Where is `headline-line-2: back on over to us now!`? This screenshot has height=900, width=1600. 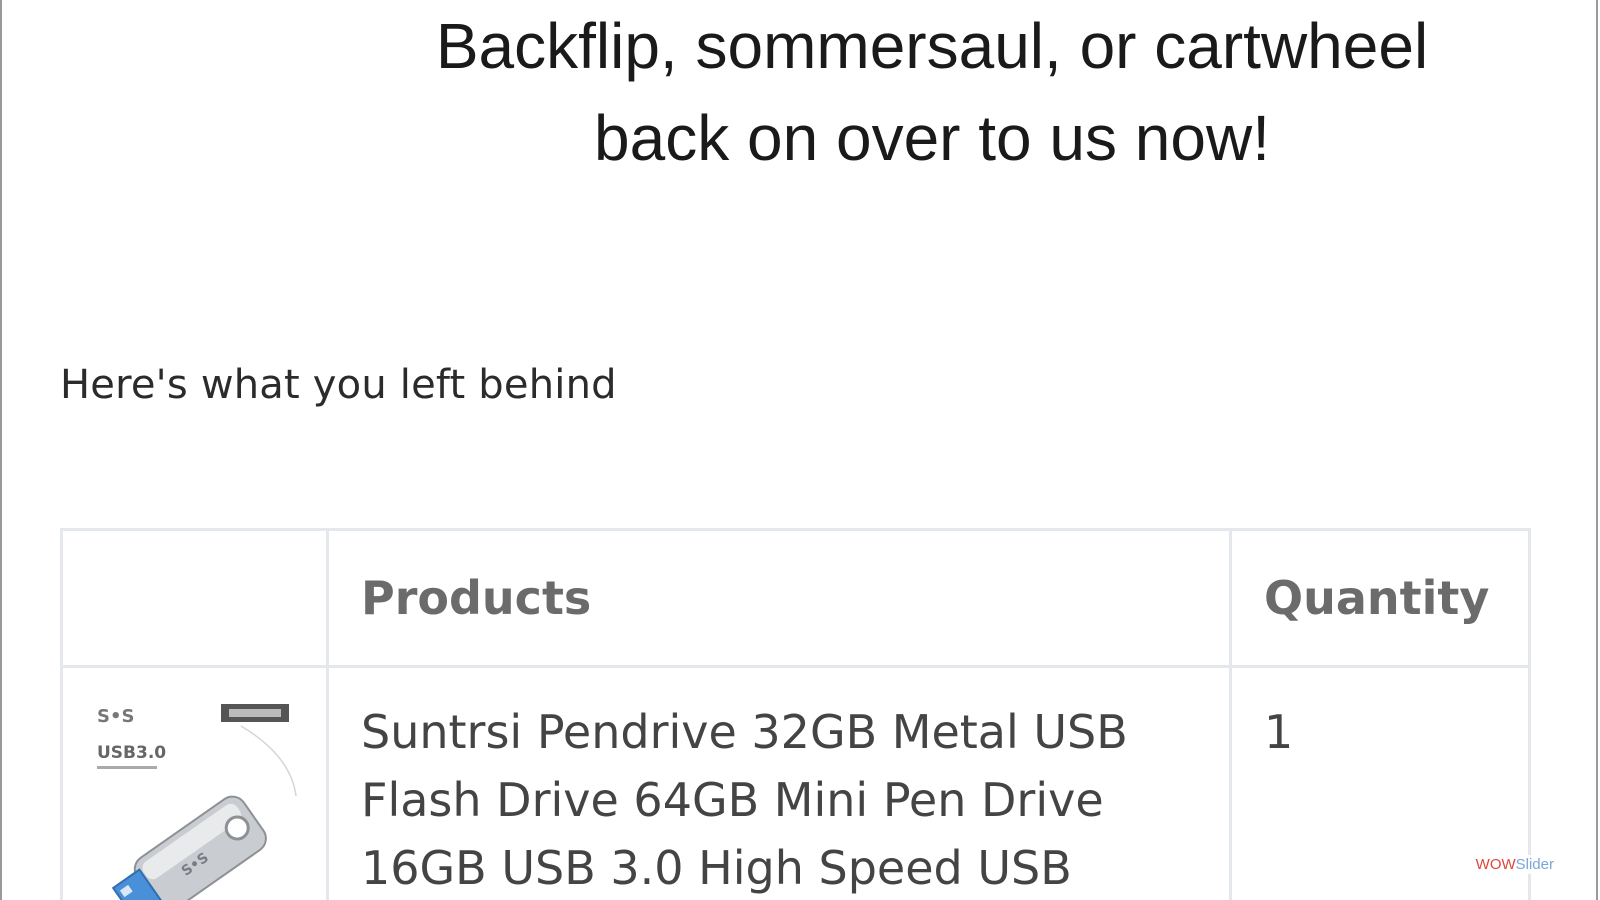 headline-line-2: back on over to us now! is located at coordinates (932, 138).